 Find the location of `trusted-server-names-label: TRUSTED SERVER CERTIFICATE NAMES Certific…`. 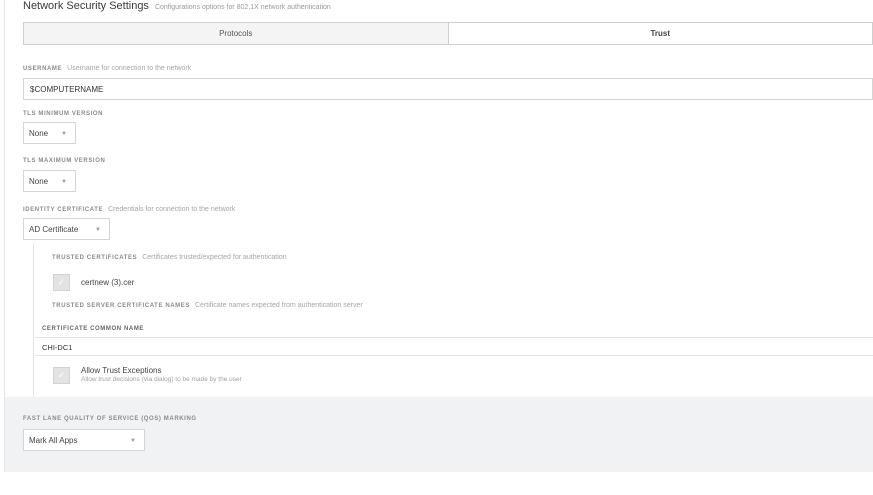

trusted-server-names-label: TRUSTED SERVER CERTIFICATE NAMES Certific… is located at coordinates (207, 305).